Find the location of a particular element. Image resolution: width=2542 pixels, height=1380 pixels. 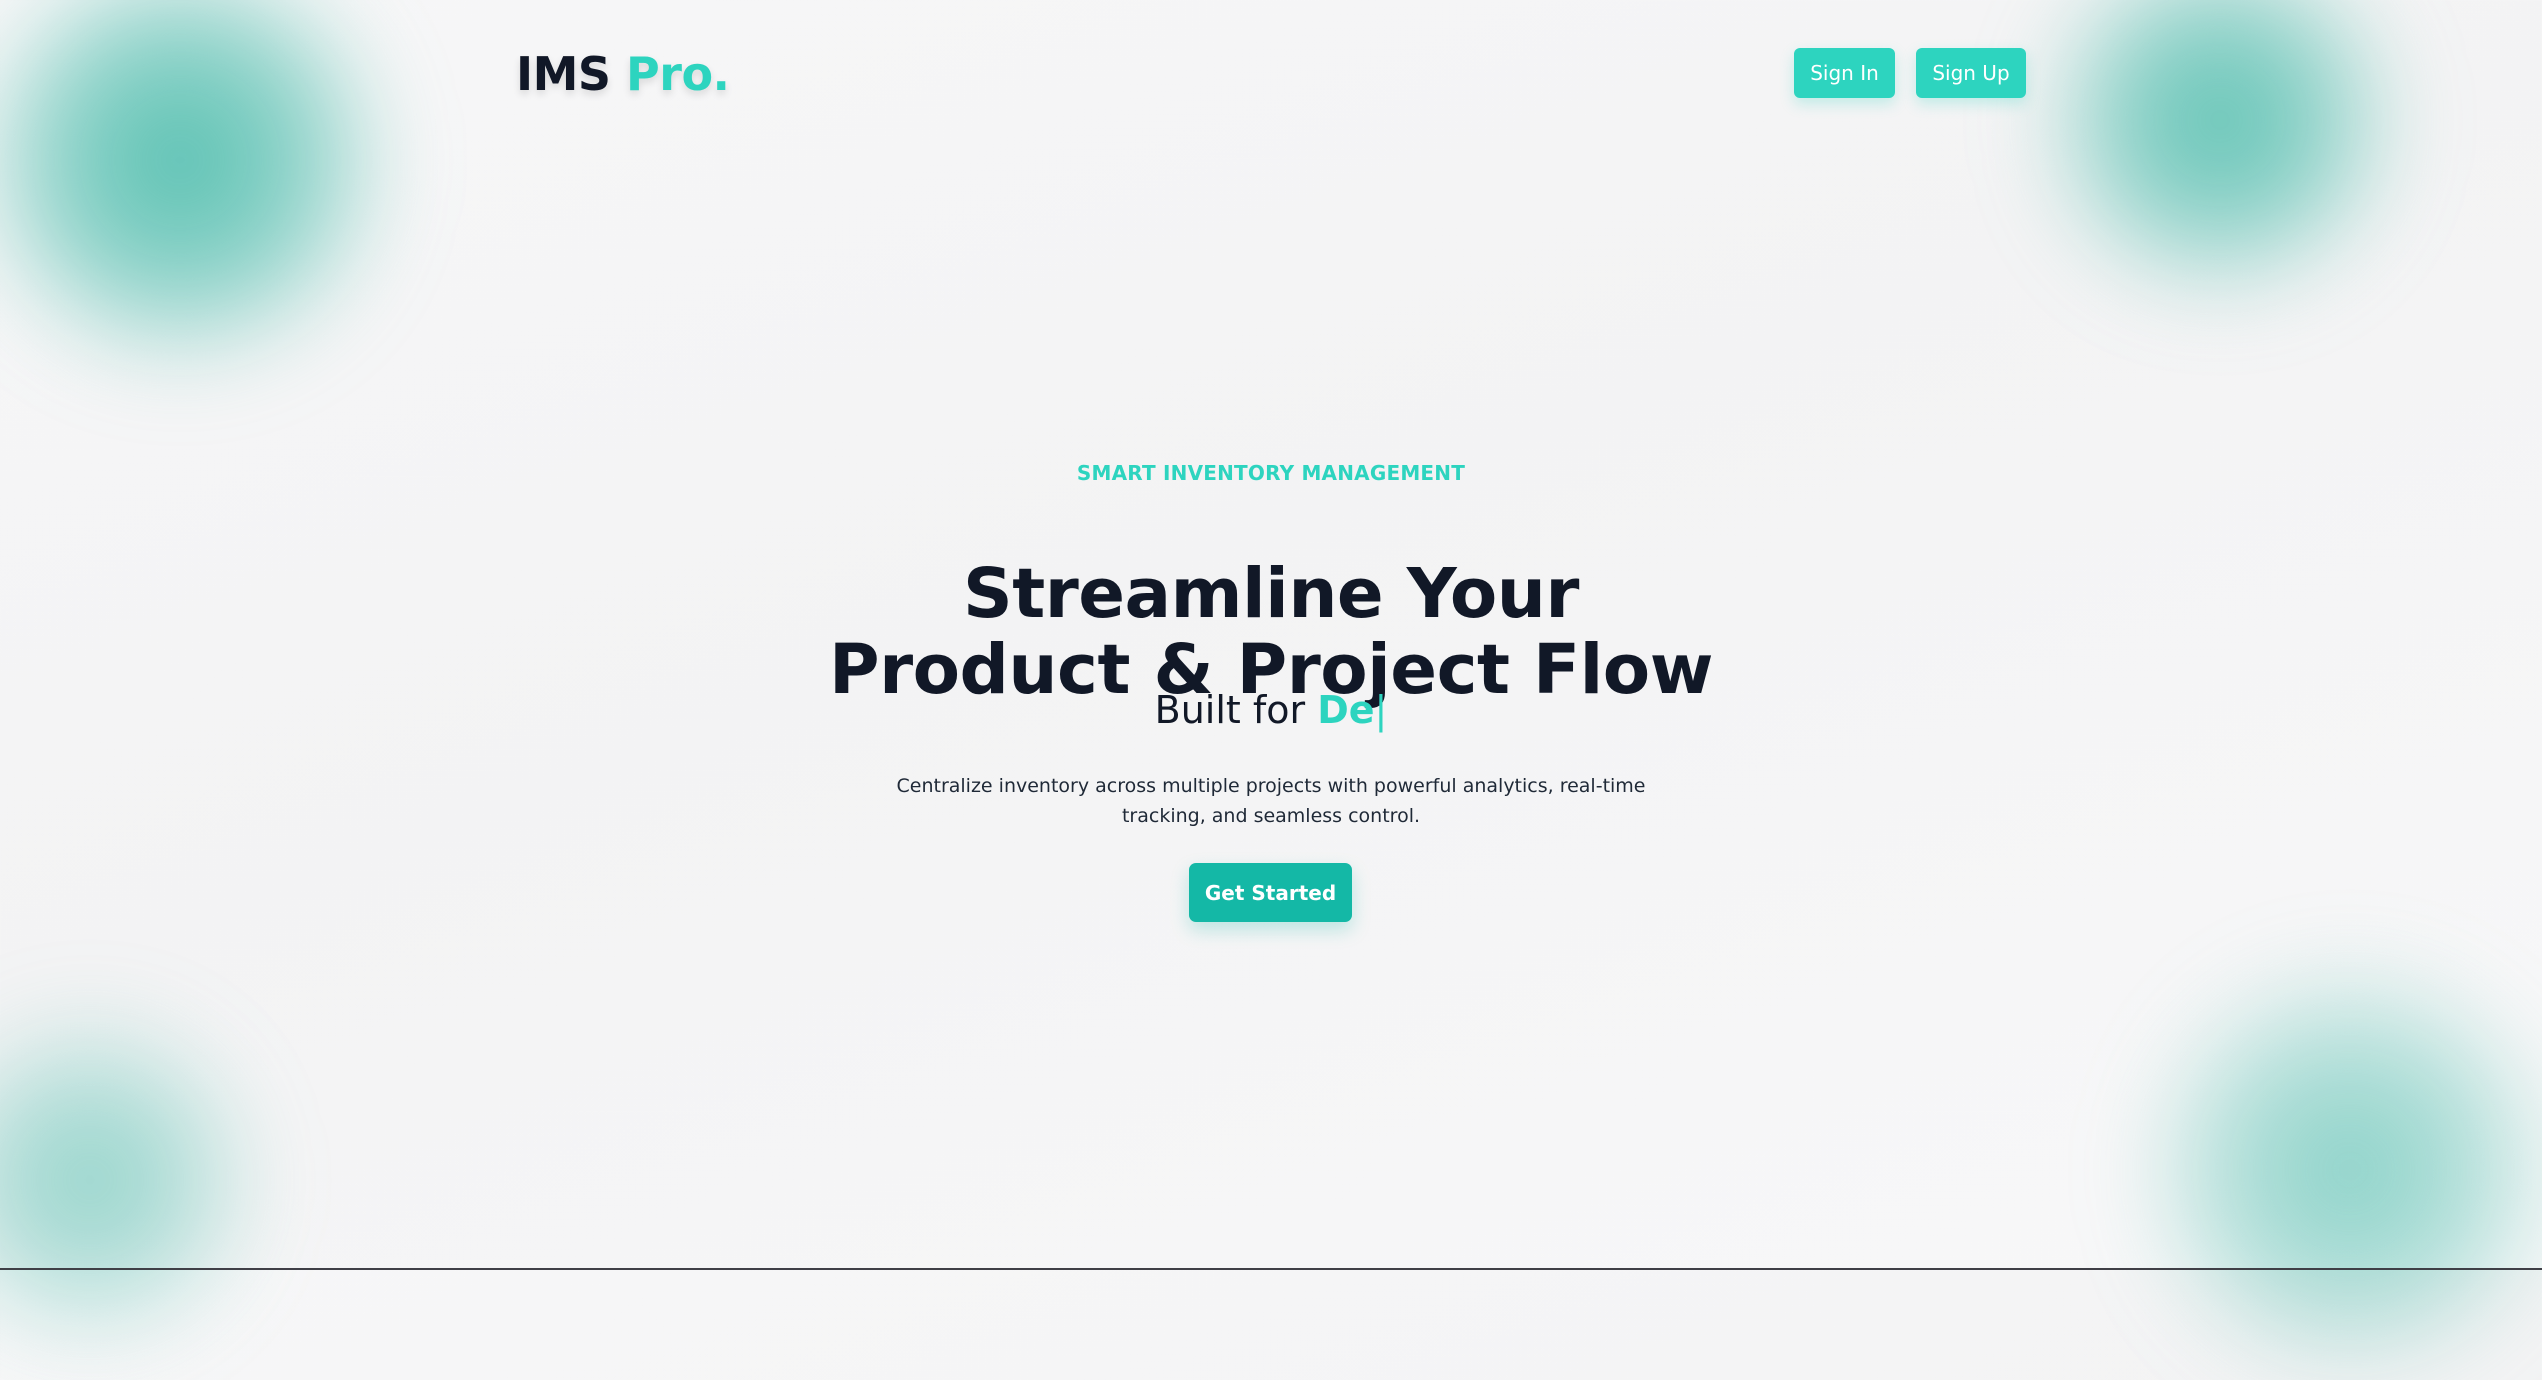

hero-eyebrow: SMART INVENTORY MANAGEMENT is located at coordinates (1271, 473).